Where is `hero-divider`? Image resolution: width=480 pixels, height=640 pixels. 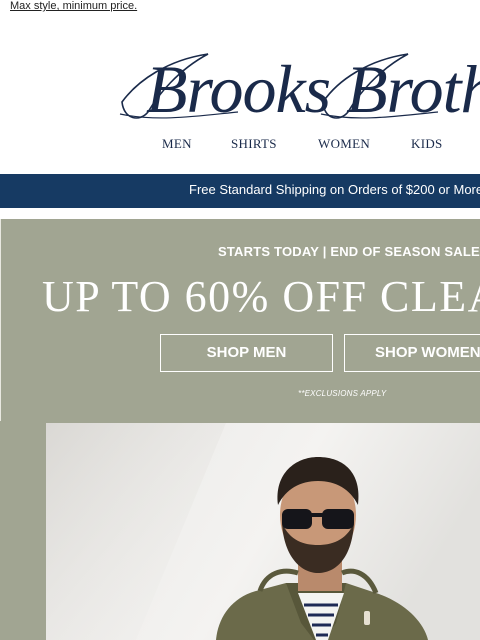
hero-divider is located at coordinates (0, 320).